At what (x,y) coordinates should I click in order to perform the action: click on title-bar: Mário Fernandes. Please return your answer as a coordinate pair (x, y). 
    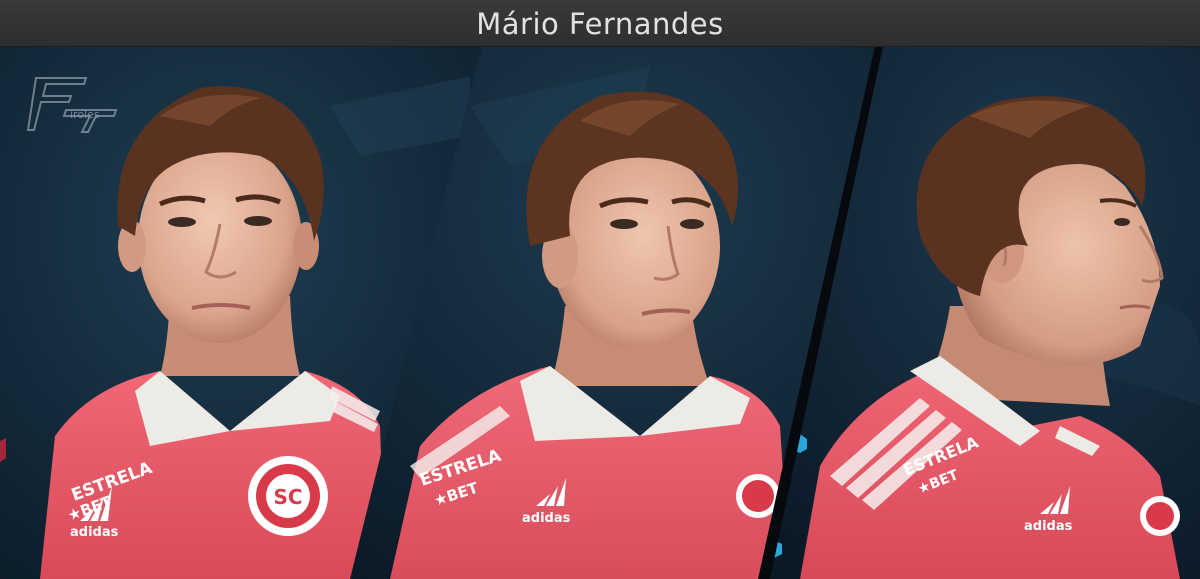
    Looking at the image, I should click on (600, 23).